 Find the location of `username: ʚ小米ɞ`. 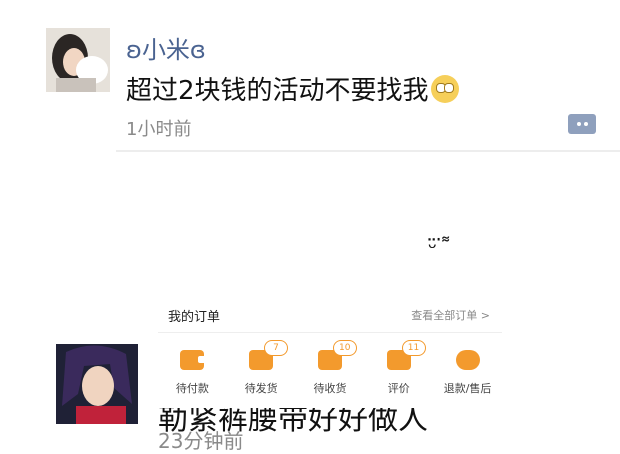

username: ʚ小米ɞ is located at coordinates (166, 47).